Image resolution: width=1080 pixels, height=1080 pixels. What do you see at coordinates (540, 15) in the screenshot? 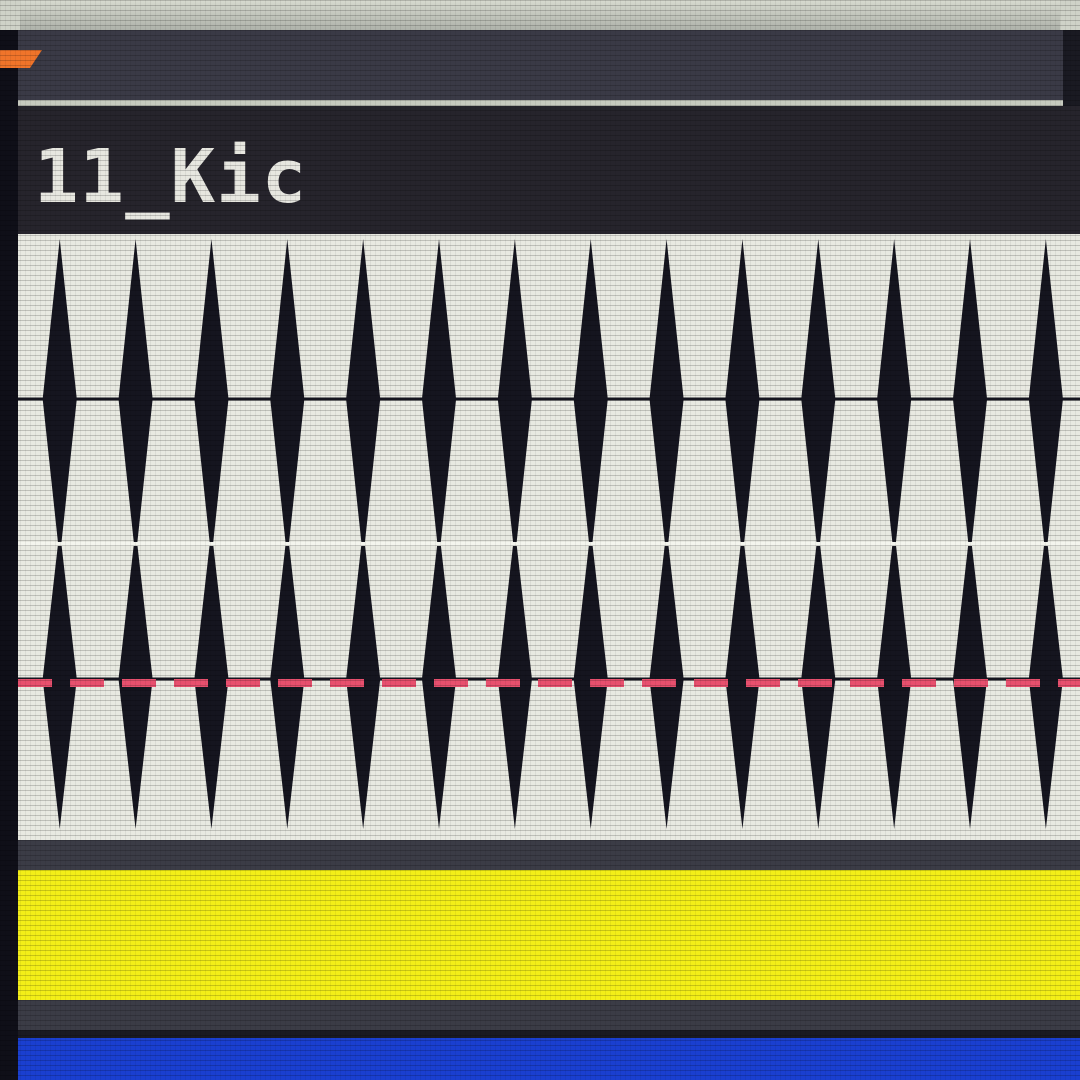
I see `timeline-ruler` at bounding box center [540, 15].